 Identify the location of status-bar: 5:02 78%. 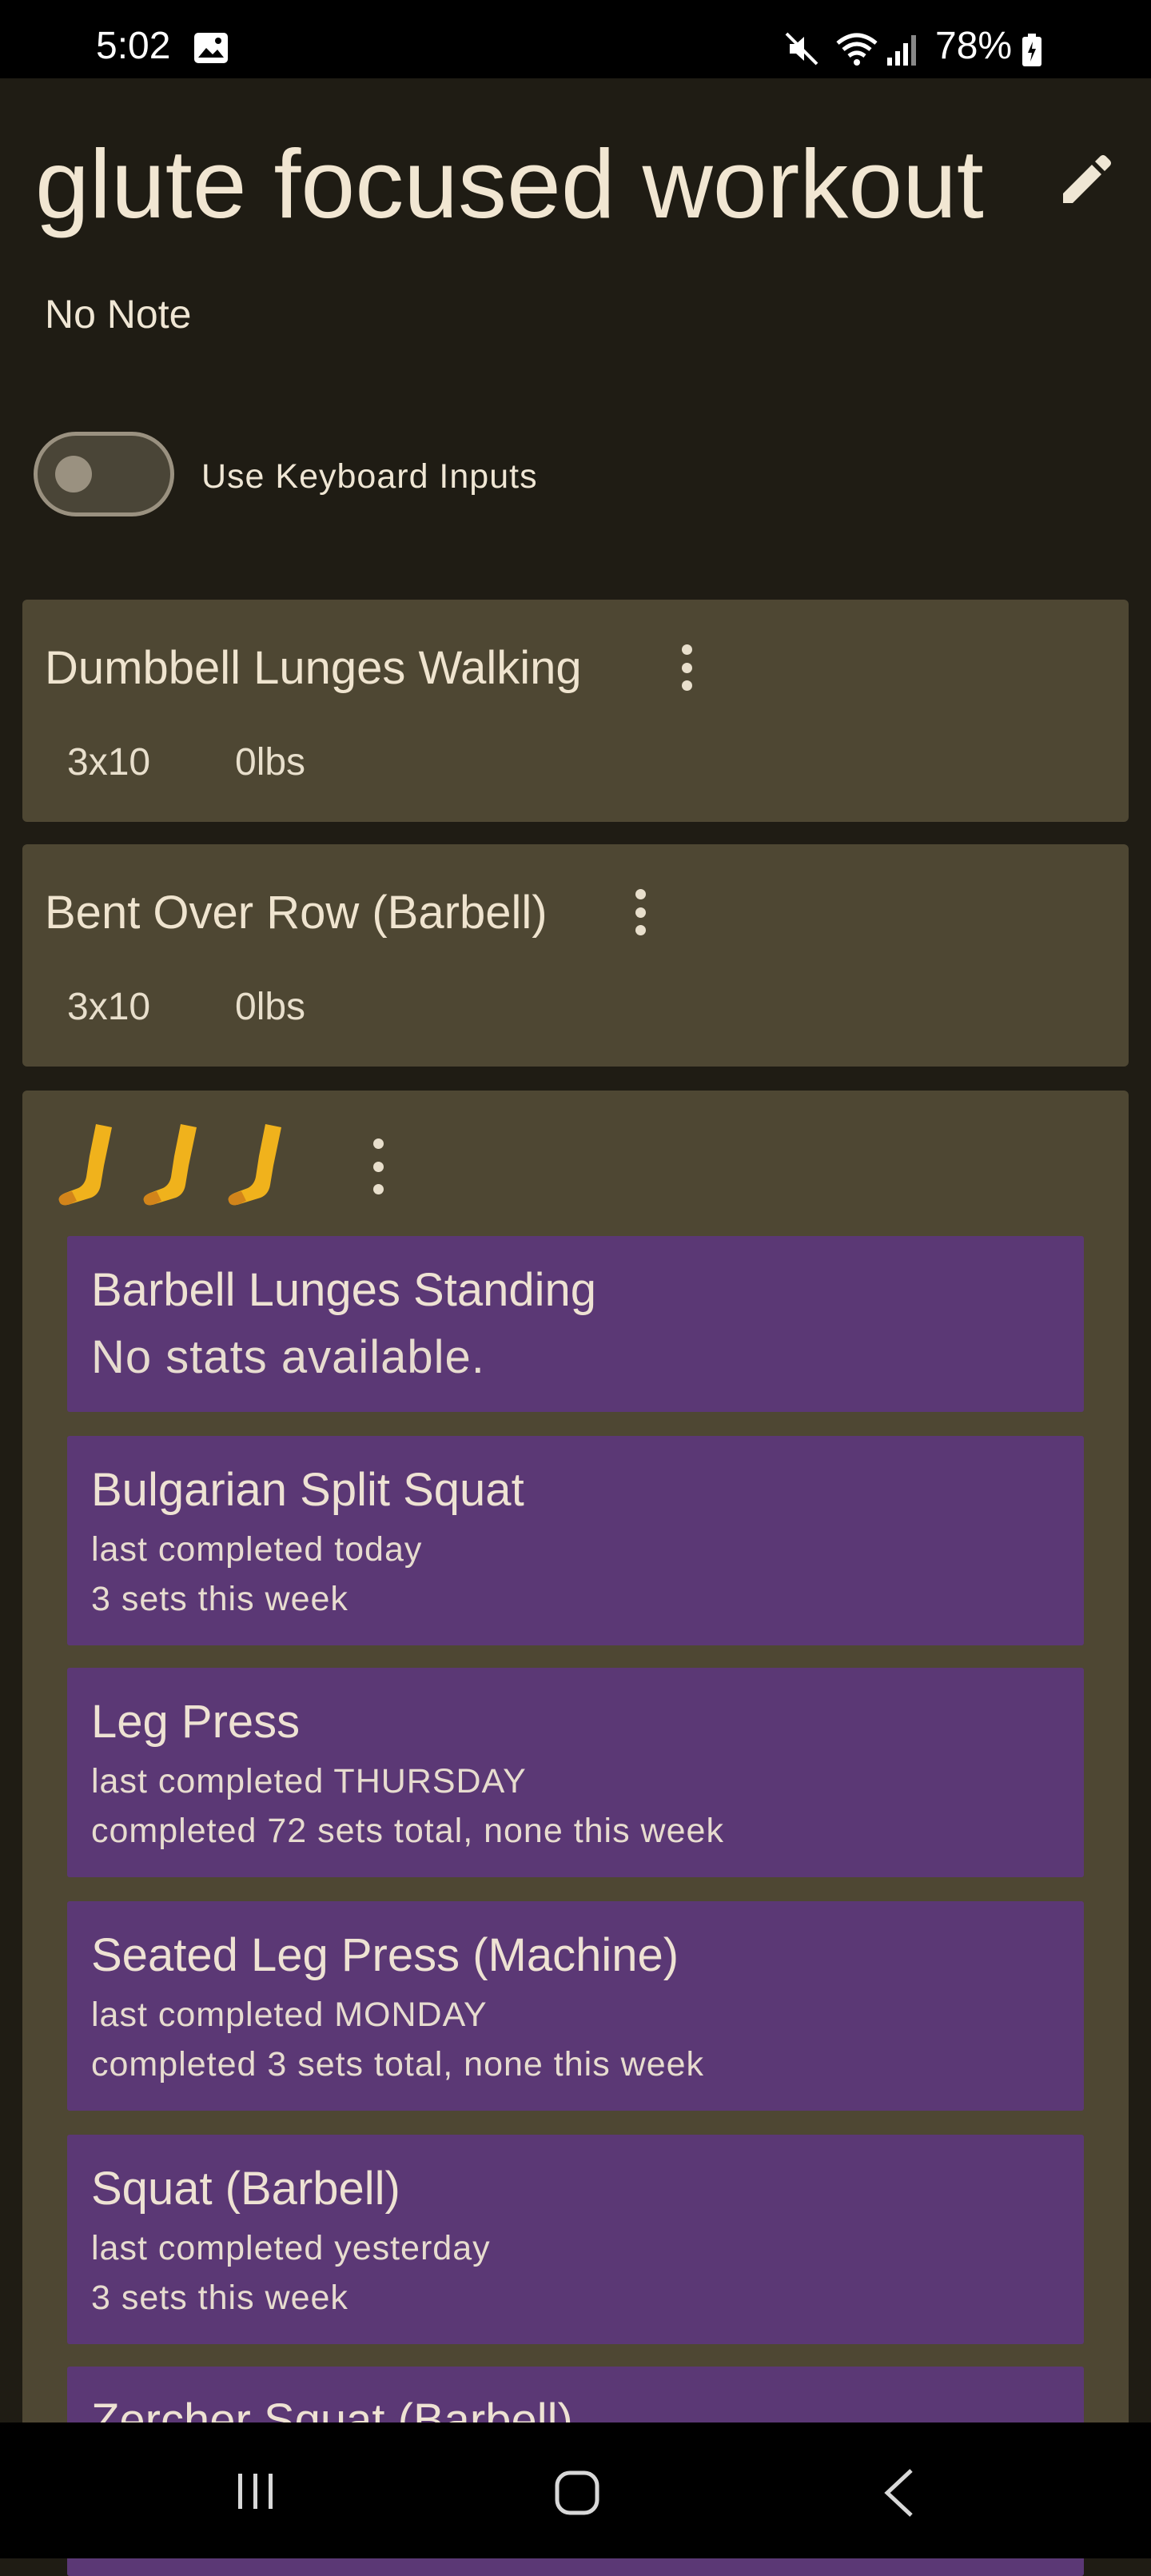
(575, 39).